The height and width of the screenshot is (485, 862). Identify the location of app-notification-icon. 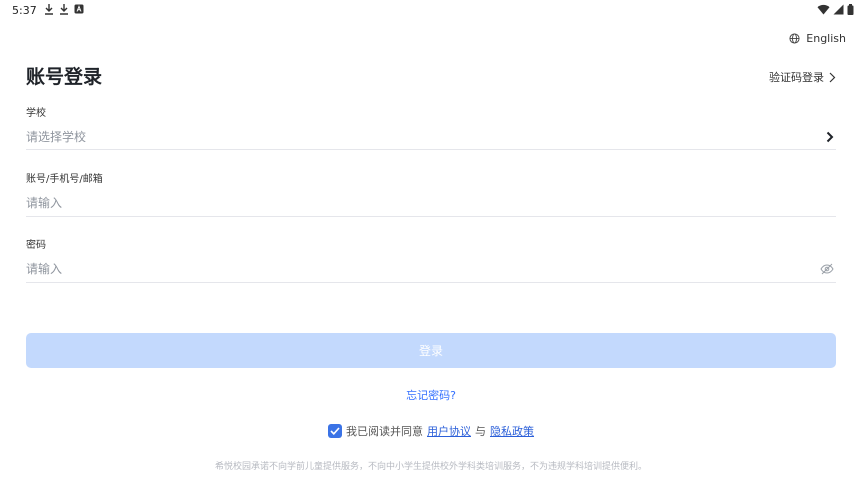
(79, 9).